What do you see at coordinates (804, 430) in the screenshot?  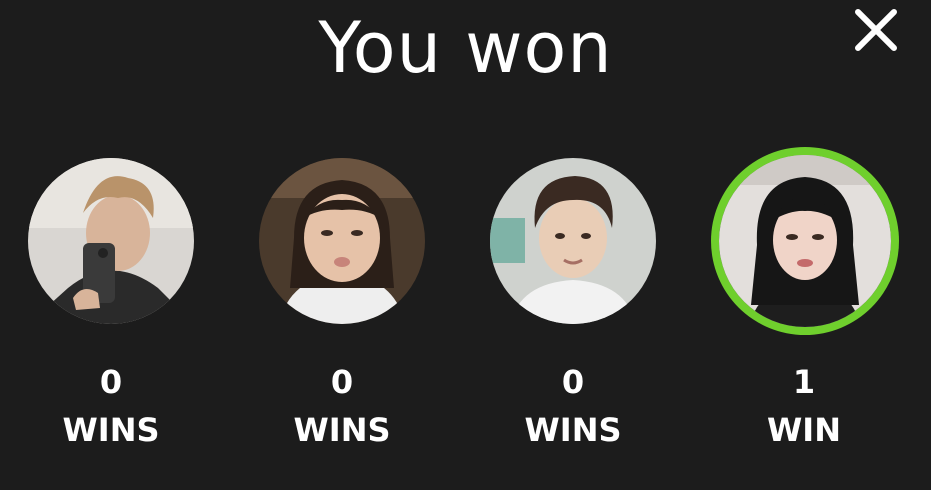 I see `wins-label: WIN` at bounding box center [804, 430].